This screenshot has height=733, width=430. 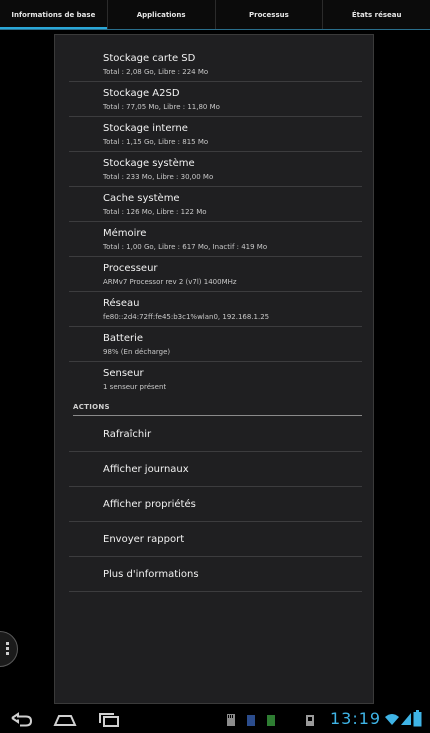 I want to click on item-title: Stockage système, so click(x=149, y=163).